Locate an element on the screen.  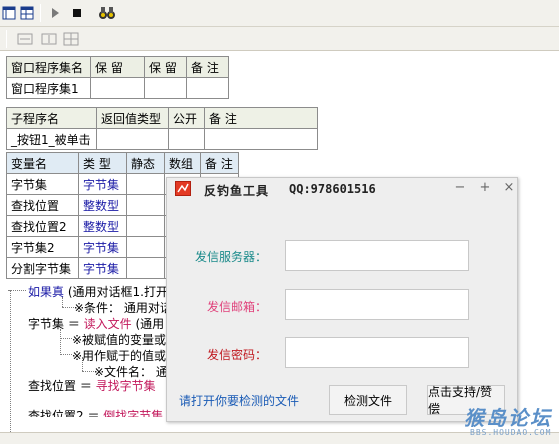
table-header: 公开 is located at coordinates (186, 118).